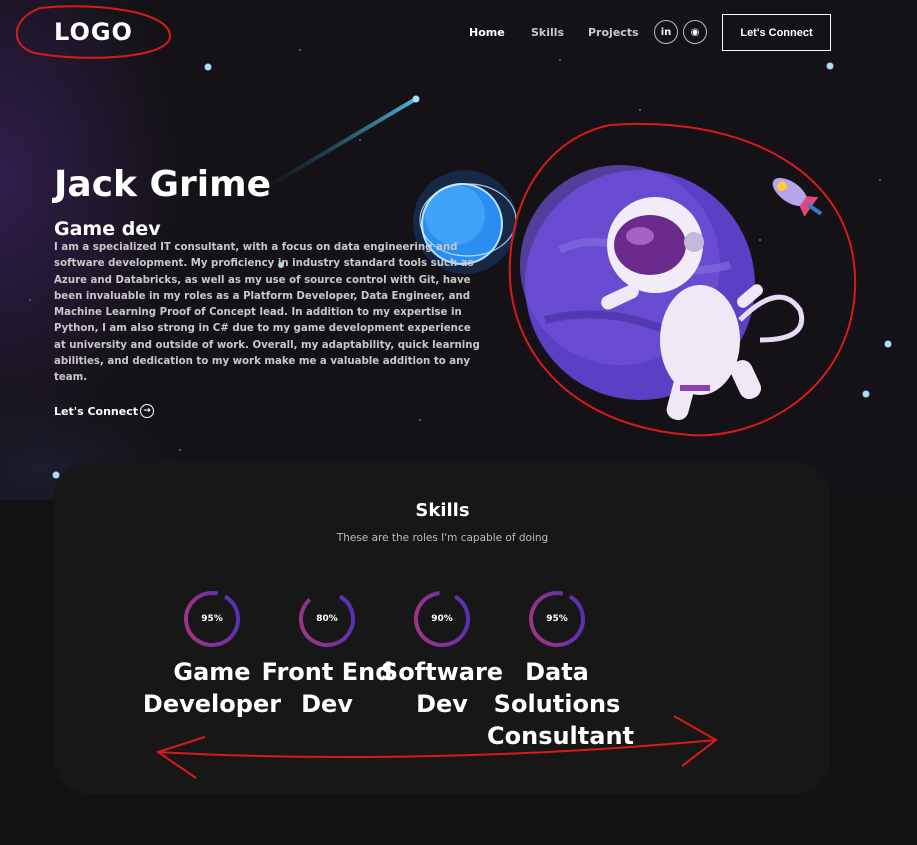 The image size is (917, 845). I want to click on skill-percent: 80%, so click(327, 619).